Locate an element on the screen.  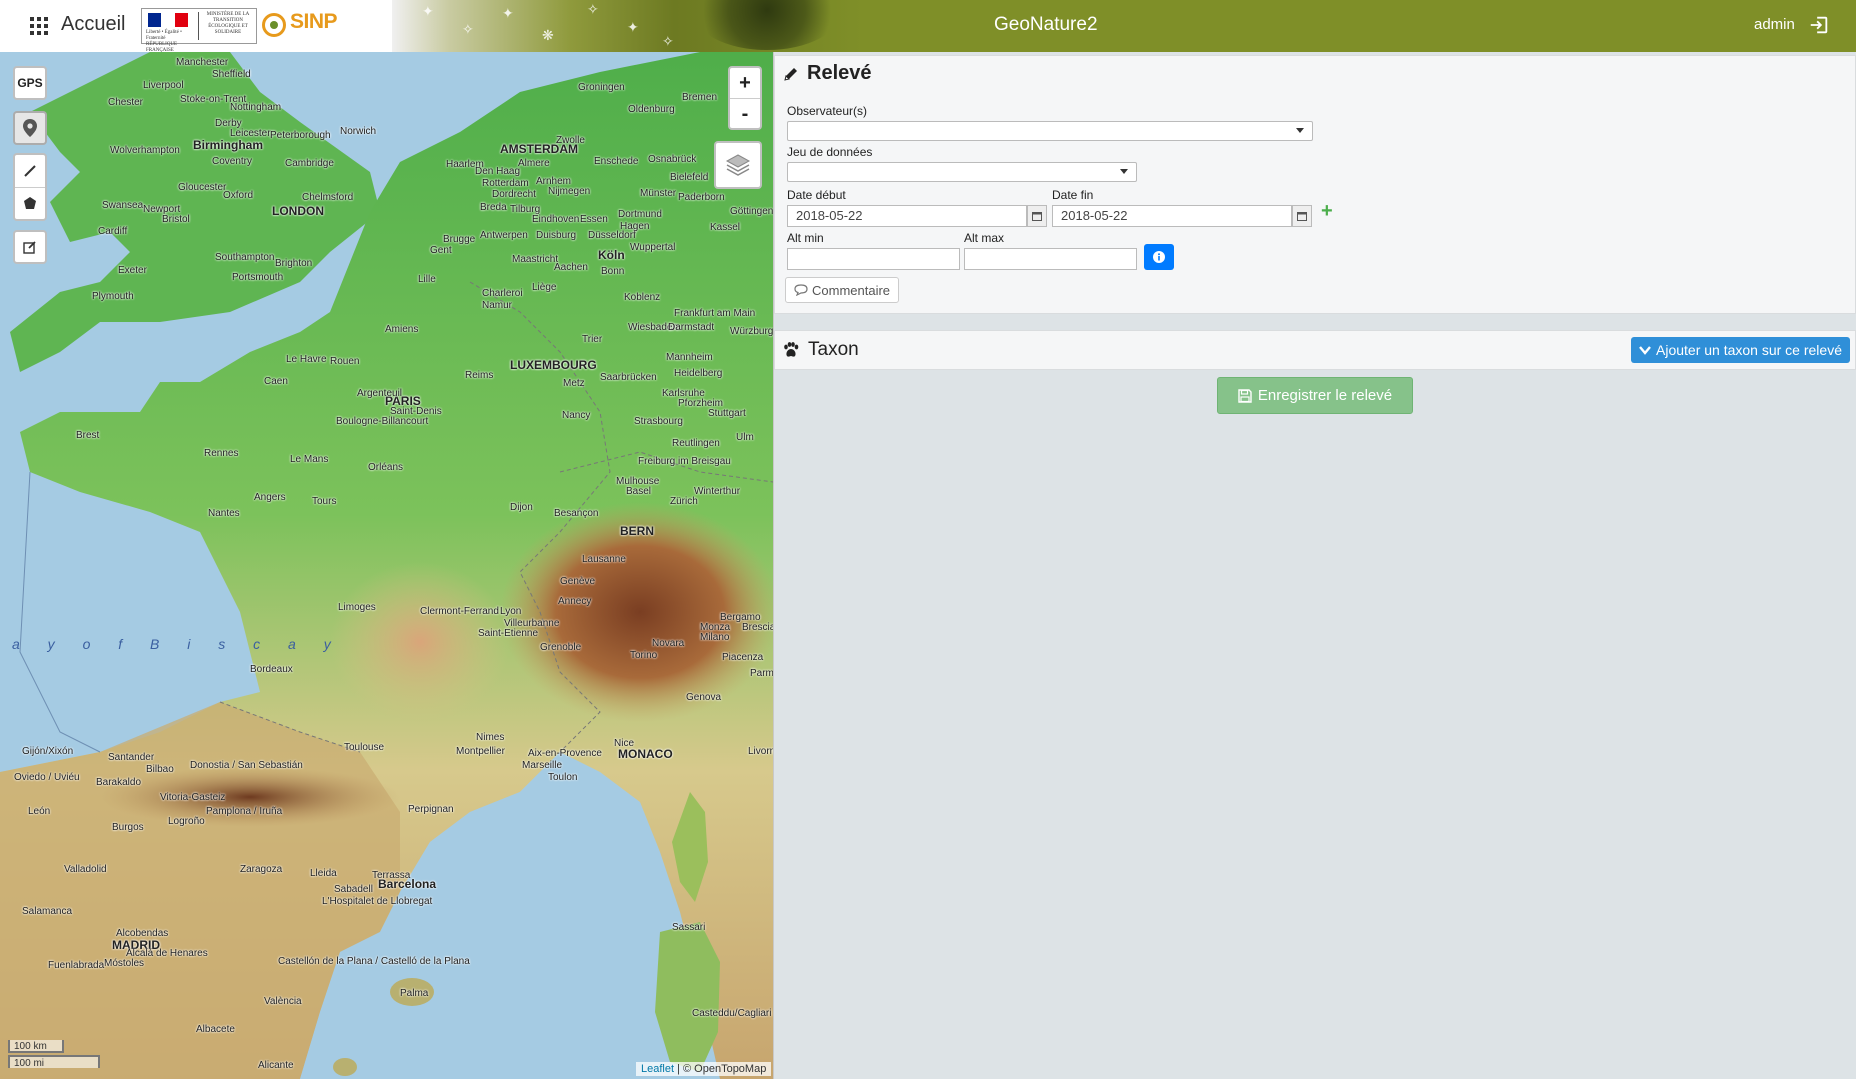
map-label: Lleida is located at coordinates (323, 873).